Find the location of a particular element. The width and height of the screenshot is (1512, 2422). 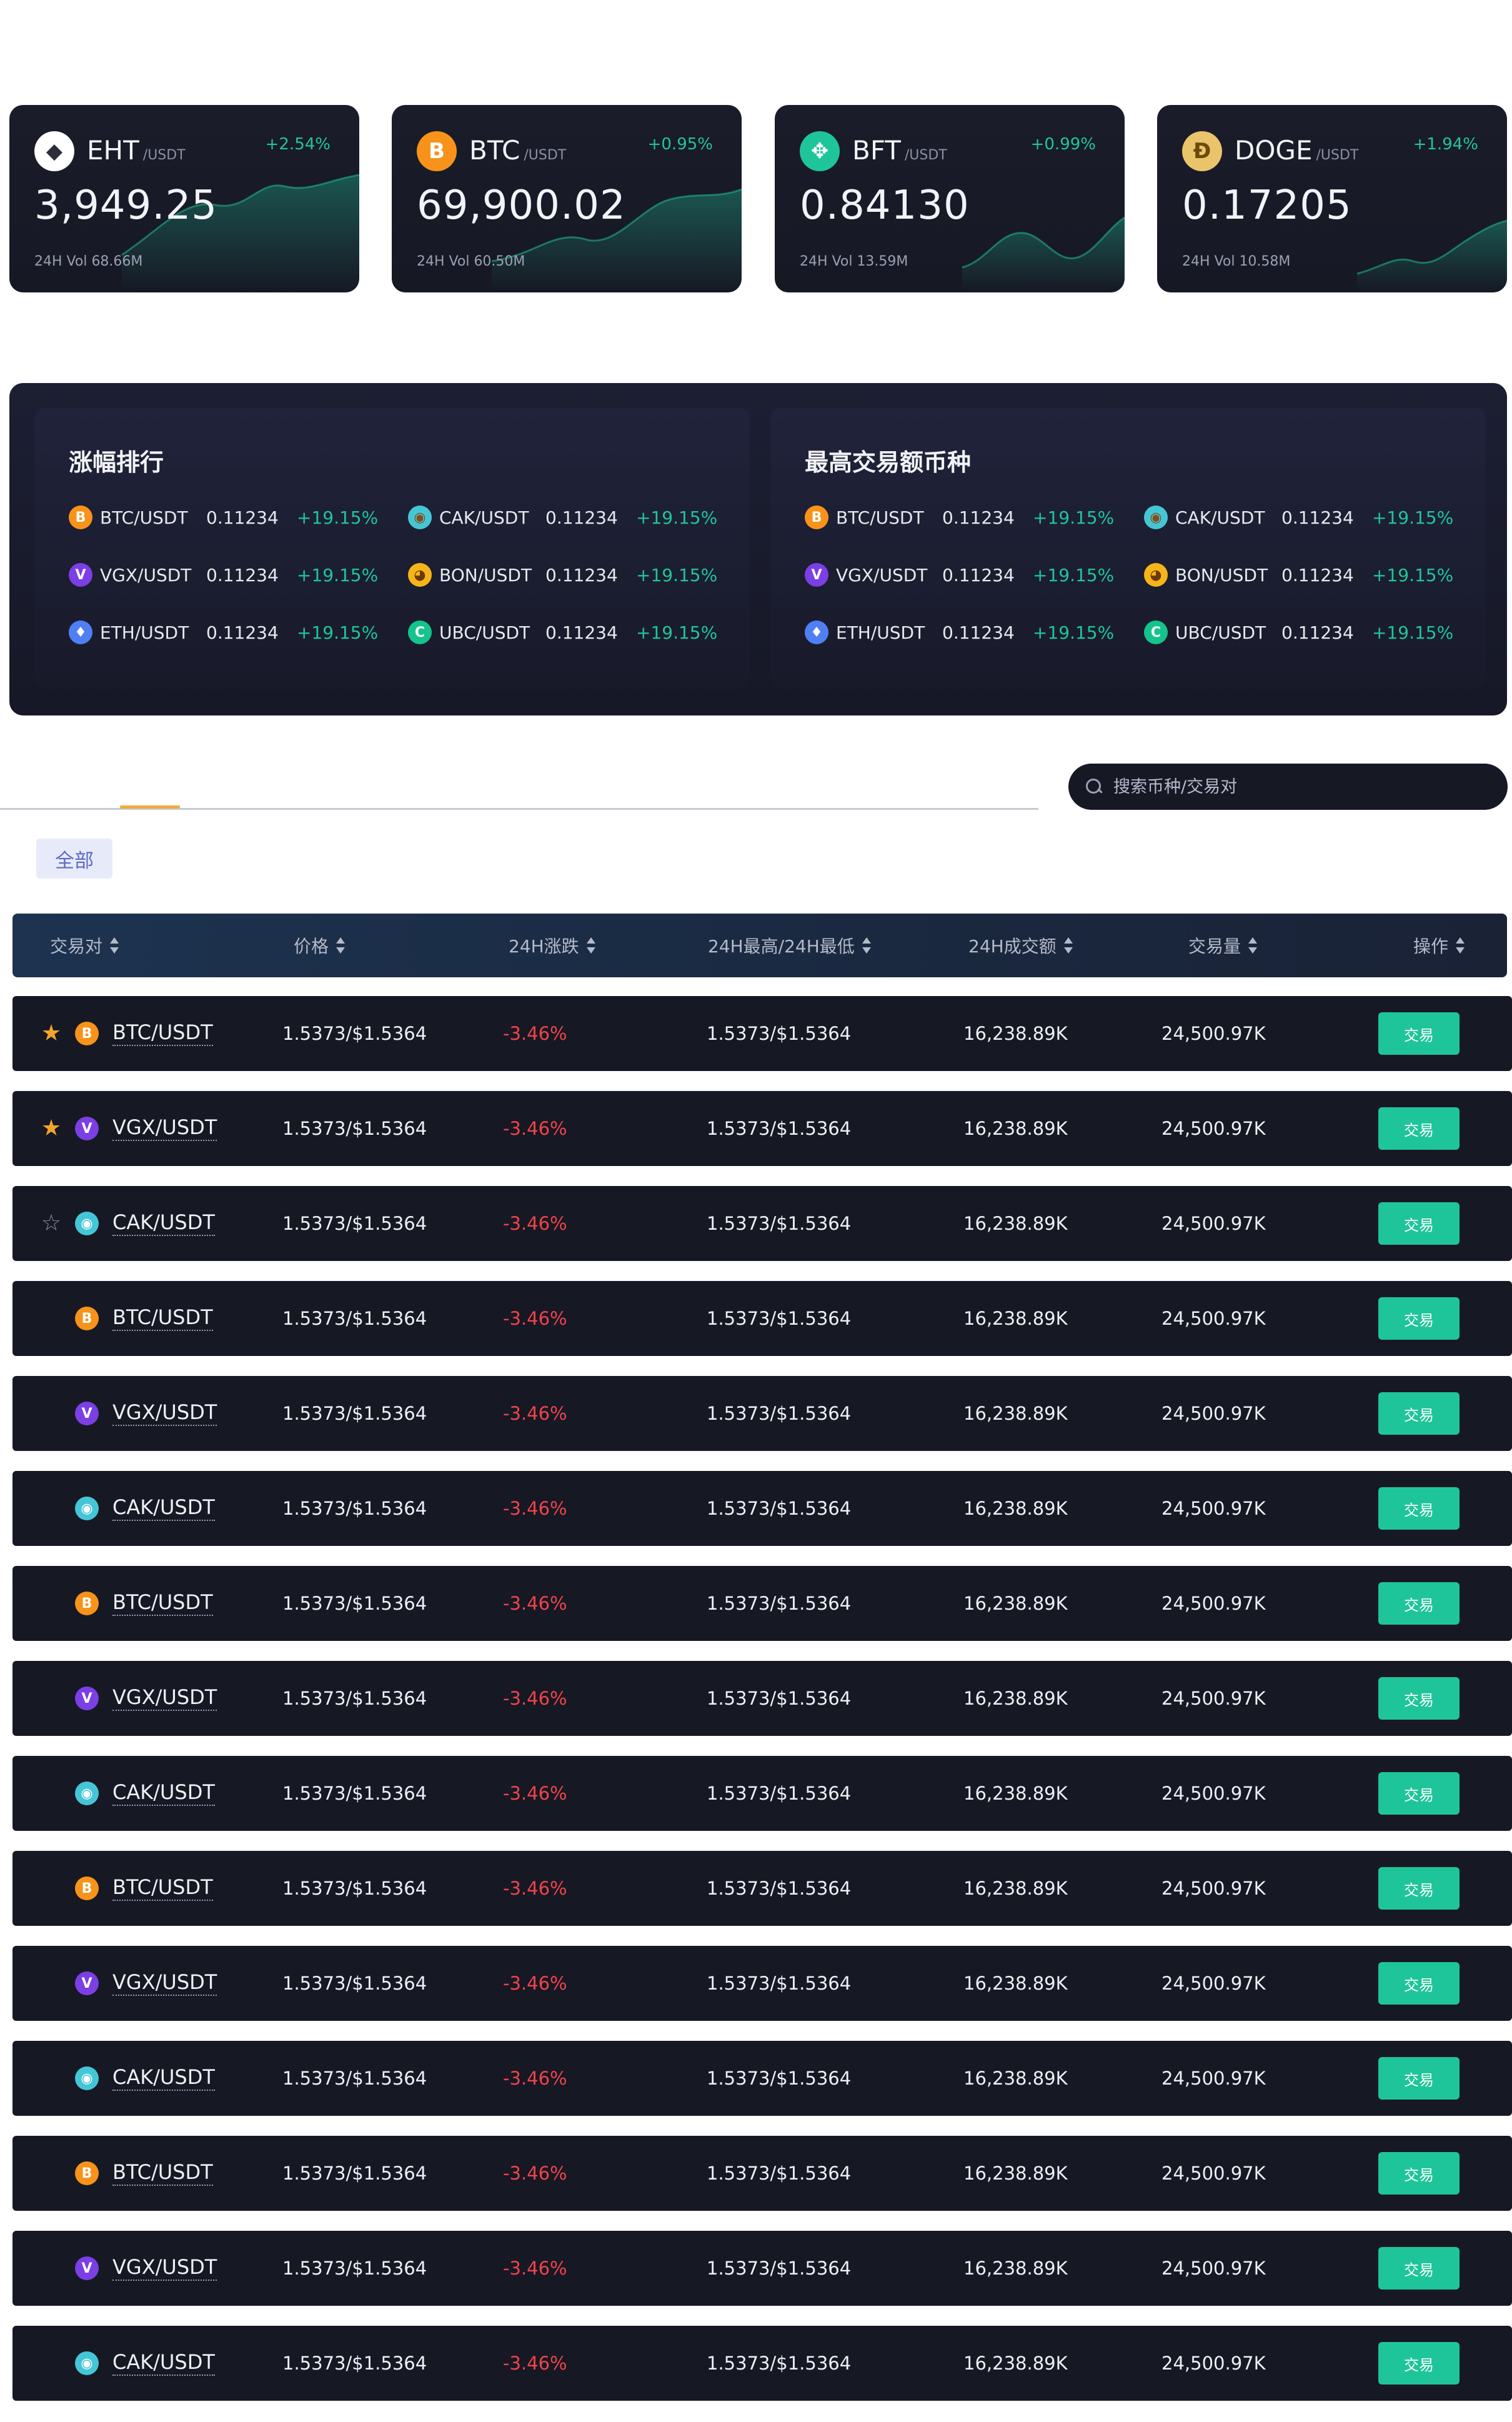

turnover-cell: 16,238.89K is located at coordinates (1015, 2364).